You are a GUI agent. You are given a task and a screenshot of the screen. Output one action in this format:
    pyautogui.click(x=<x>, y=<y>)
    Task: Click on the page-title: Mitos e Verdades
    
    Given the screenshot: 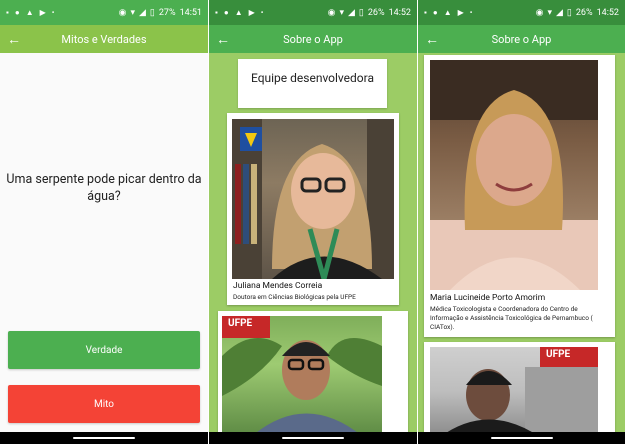 What is the action you would take?
    pyautogui.click(x=104, y=39)
    